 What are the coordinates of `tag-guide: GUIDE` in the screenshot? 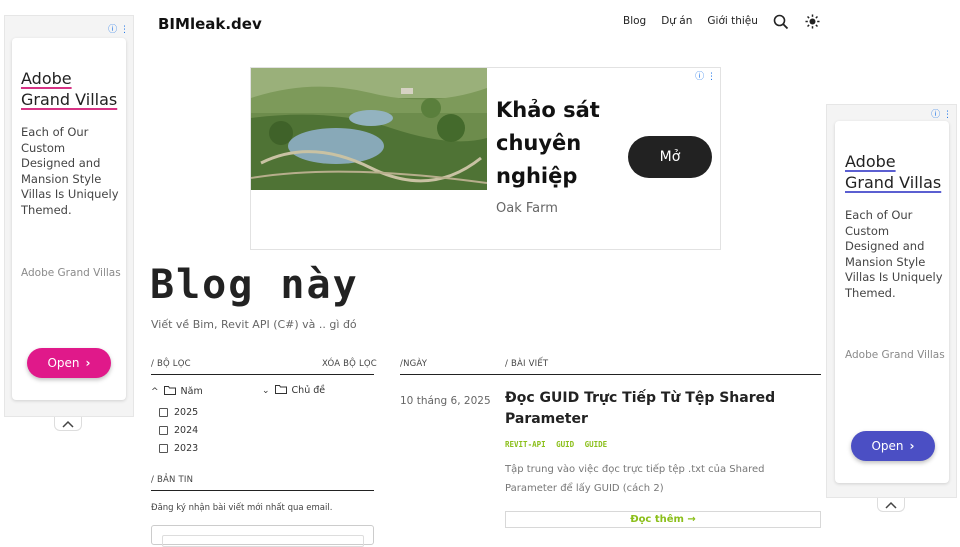 It's located at (596, 444).